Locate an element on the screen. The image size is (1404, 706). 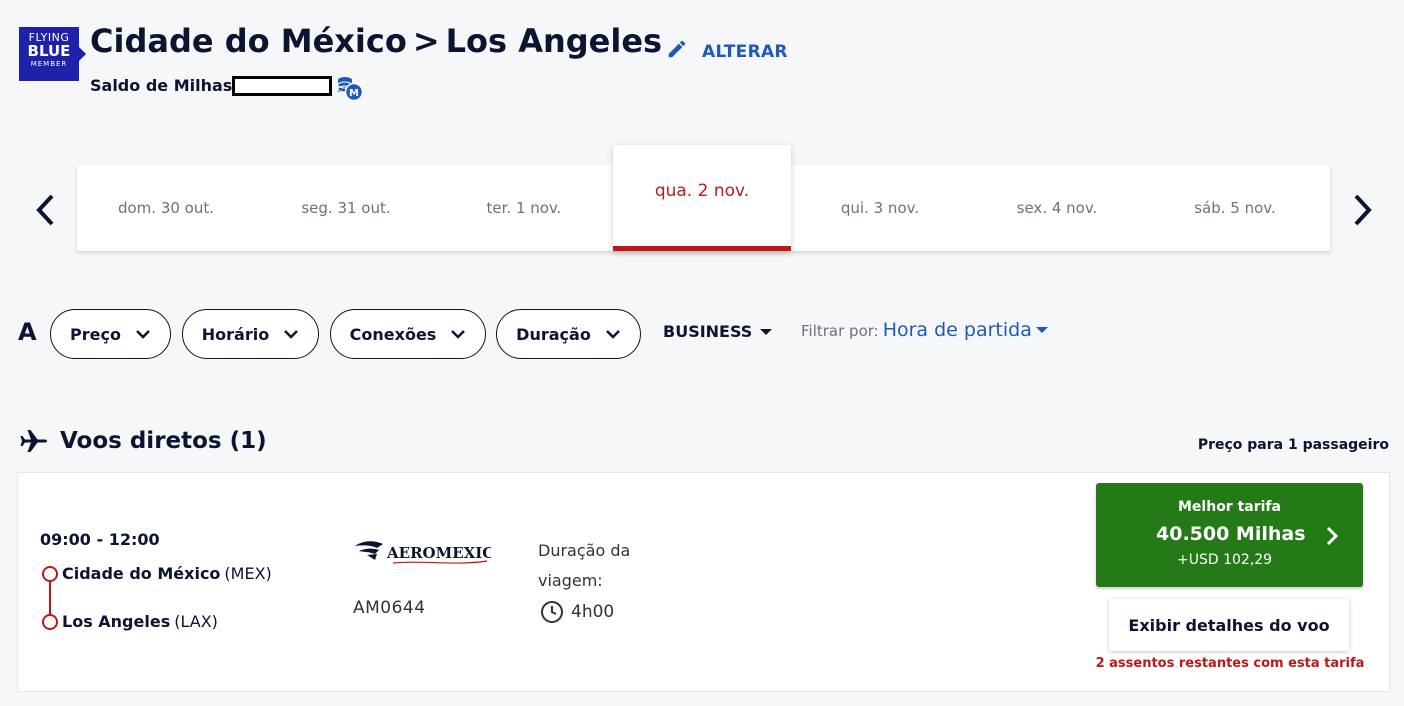
cabin-class-dropdown: BUSINESS is located at coordinates (718, 331).